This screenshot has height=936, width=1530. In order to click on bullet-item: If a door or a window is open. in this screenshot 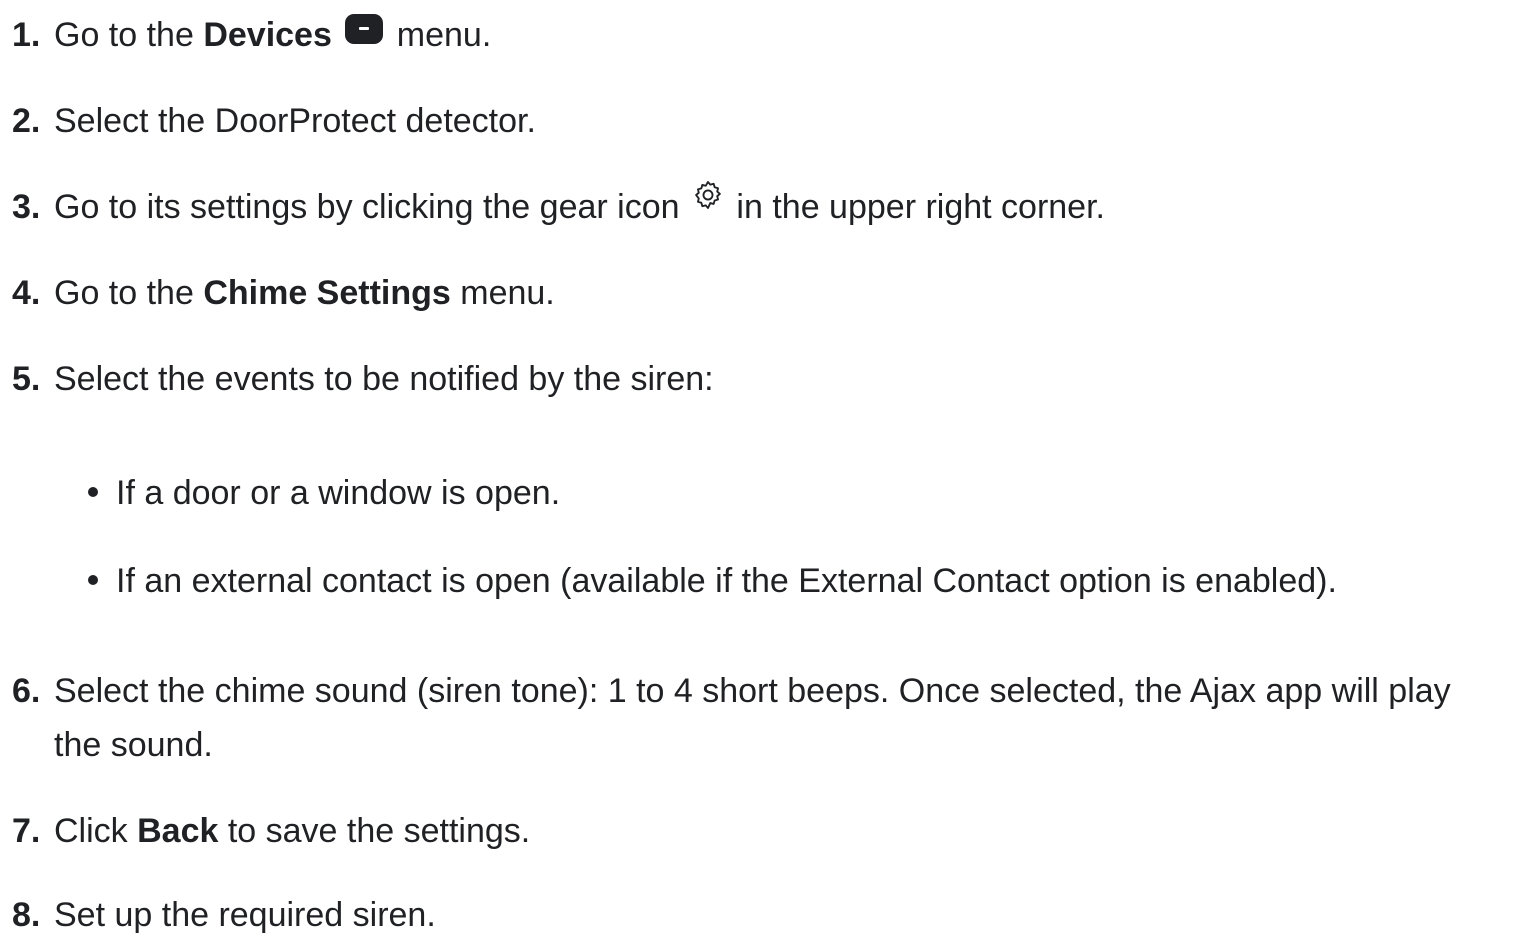, I will do `click(324, 493)`.